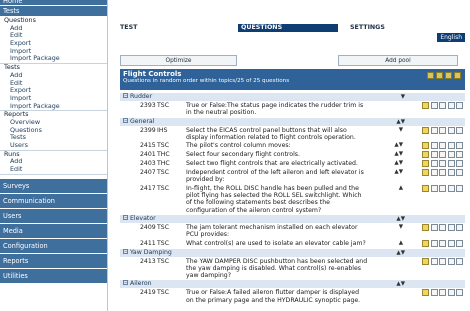 Image resolution: width=470 pixels, height=311 pixels. What do you see at coordinates (430, 75) in the screenshot?
I see `edit-section-icon` at bounding box center [430, 75].